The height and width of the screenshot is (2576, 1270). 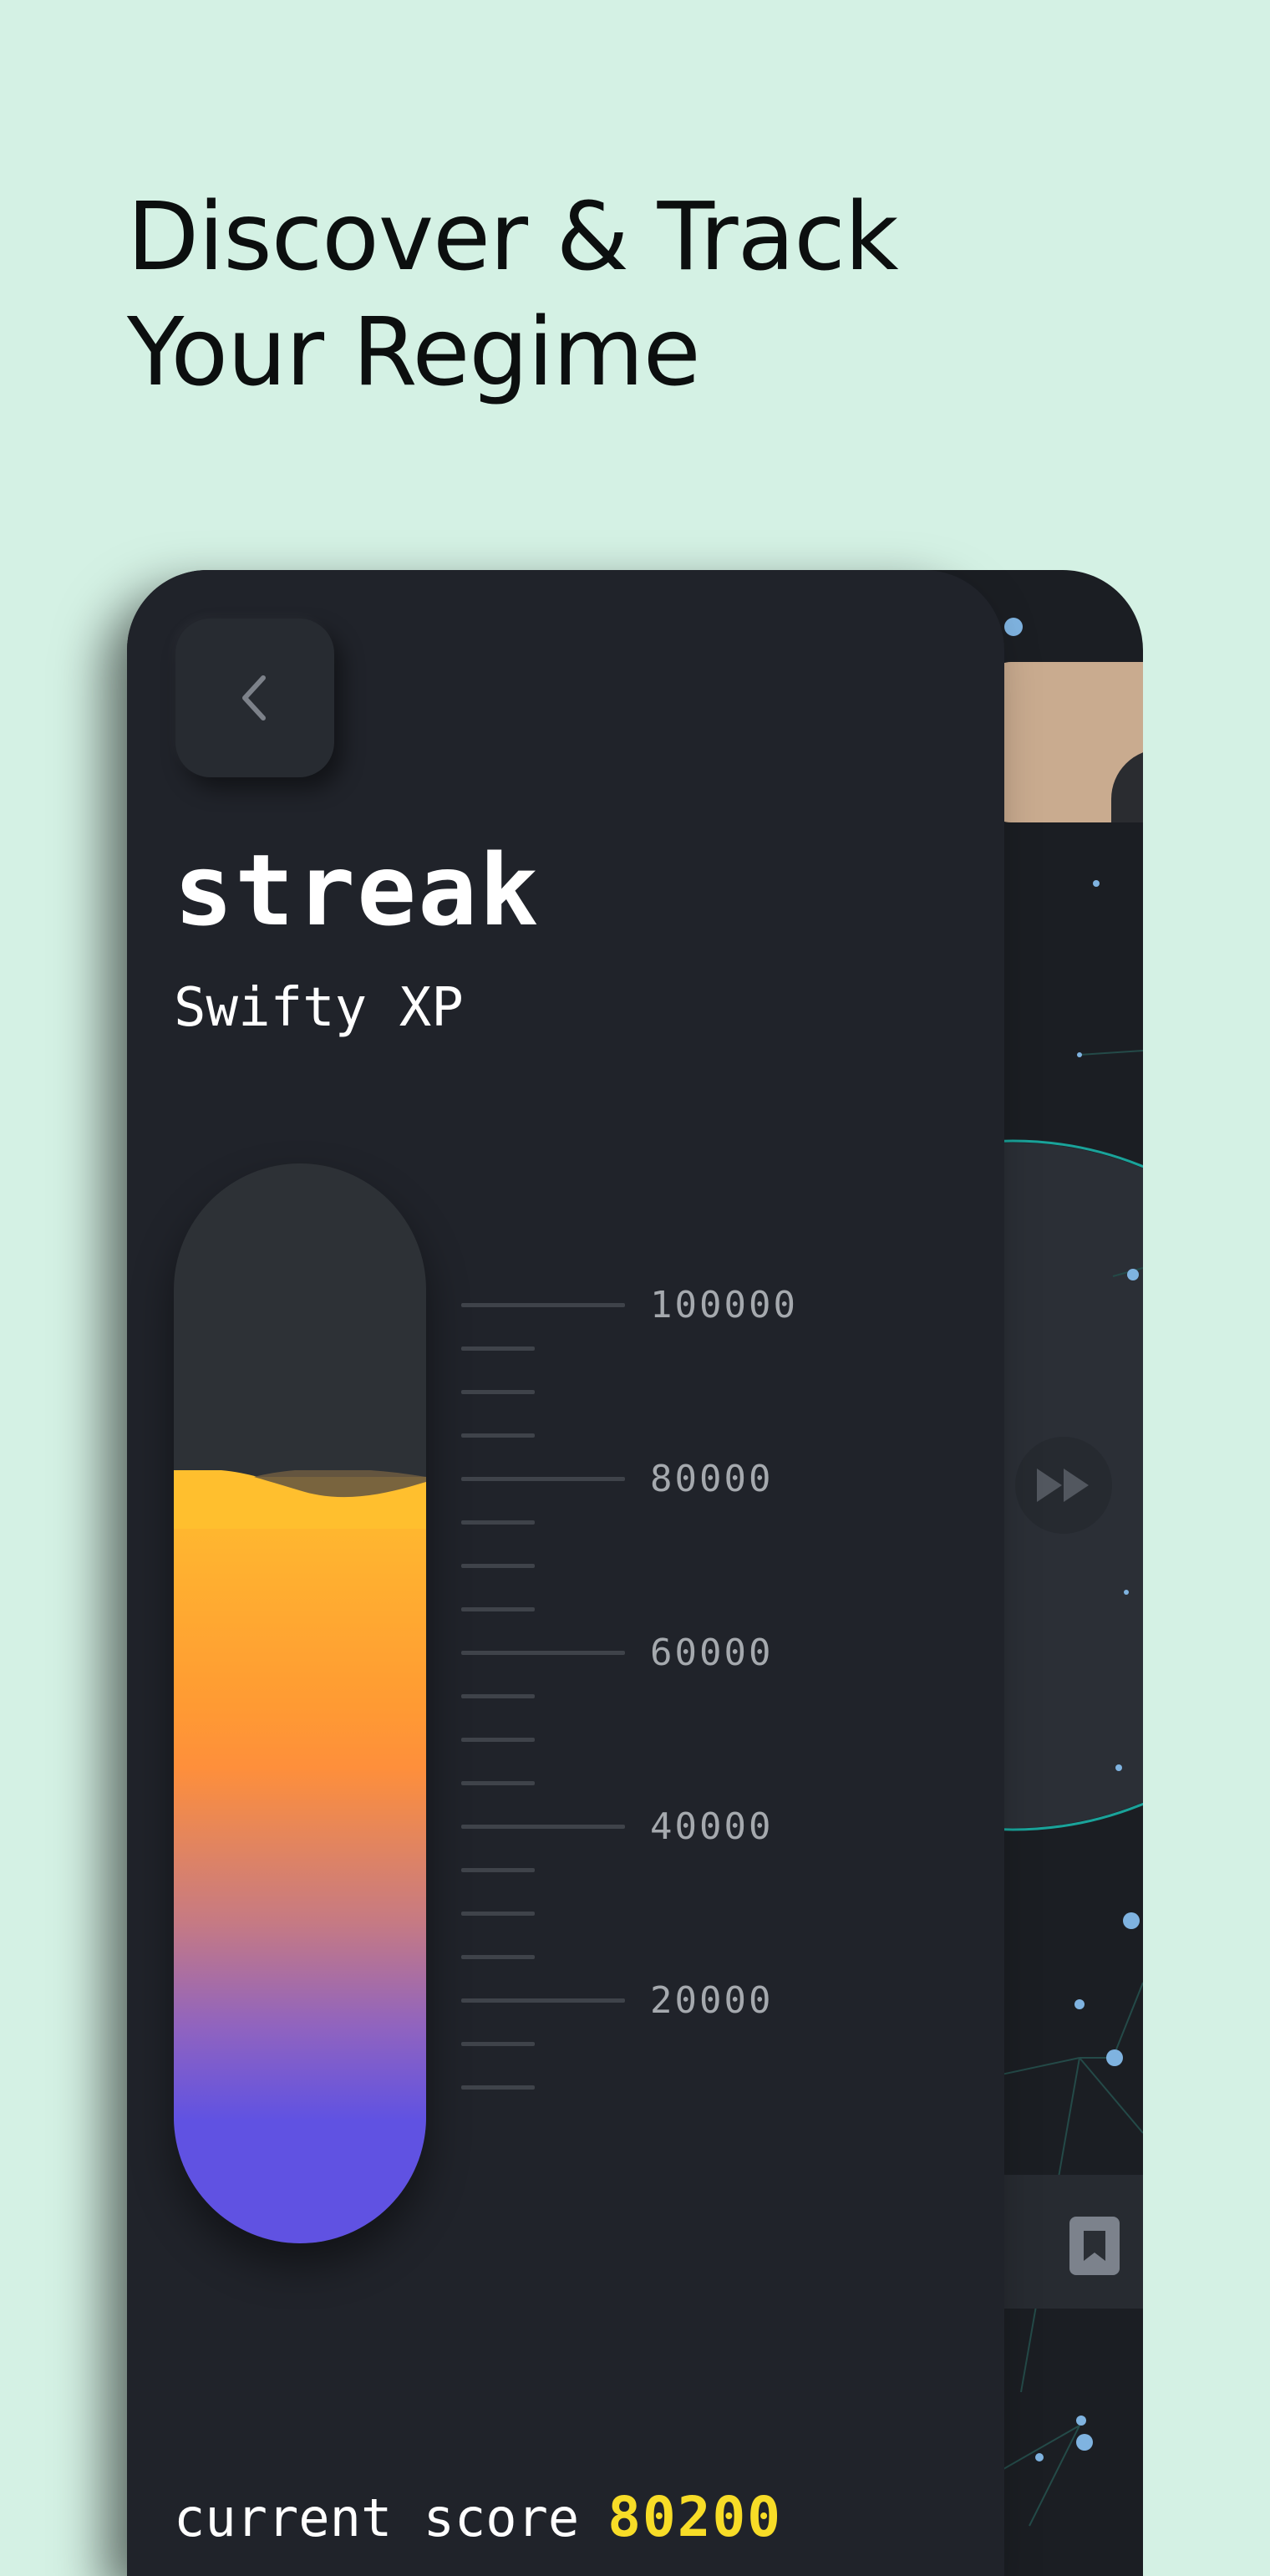 I want to click on bookmark-icon, so click(x=1094, y=2246).